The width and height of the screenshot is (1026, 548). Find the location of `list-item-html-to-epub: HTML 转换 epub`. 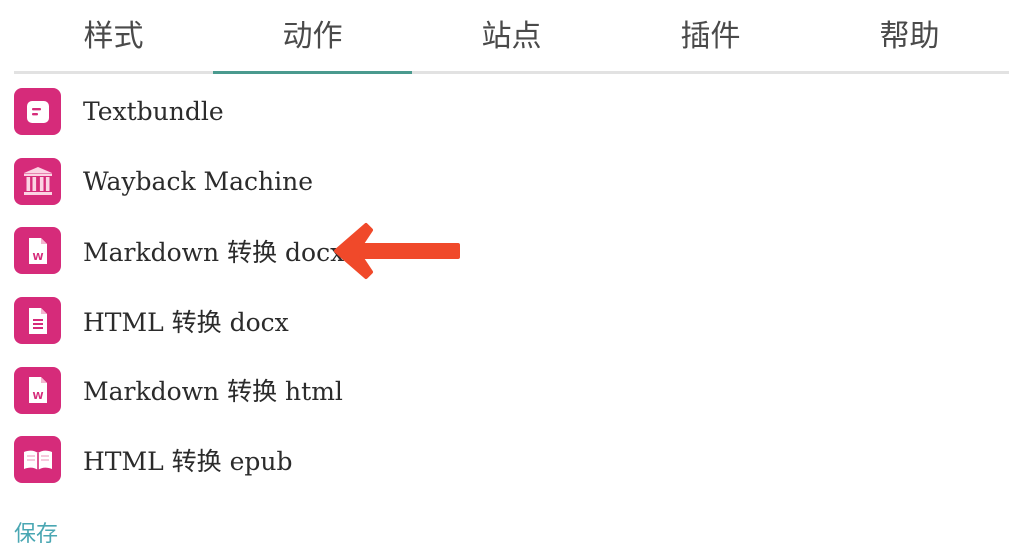

list-item-html-to-epub: HTML 转换 epub is located at coordinates (511, 460).